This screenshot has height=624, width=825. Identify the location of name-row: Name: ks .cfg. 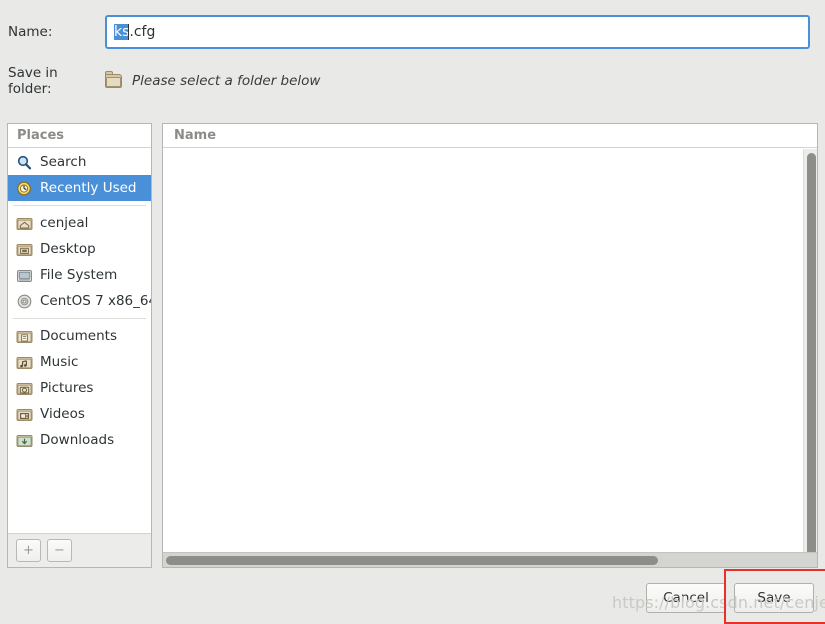
(412, 32).